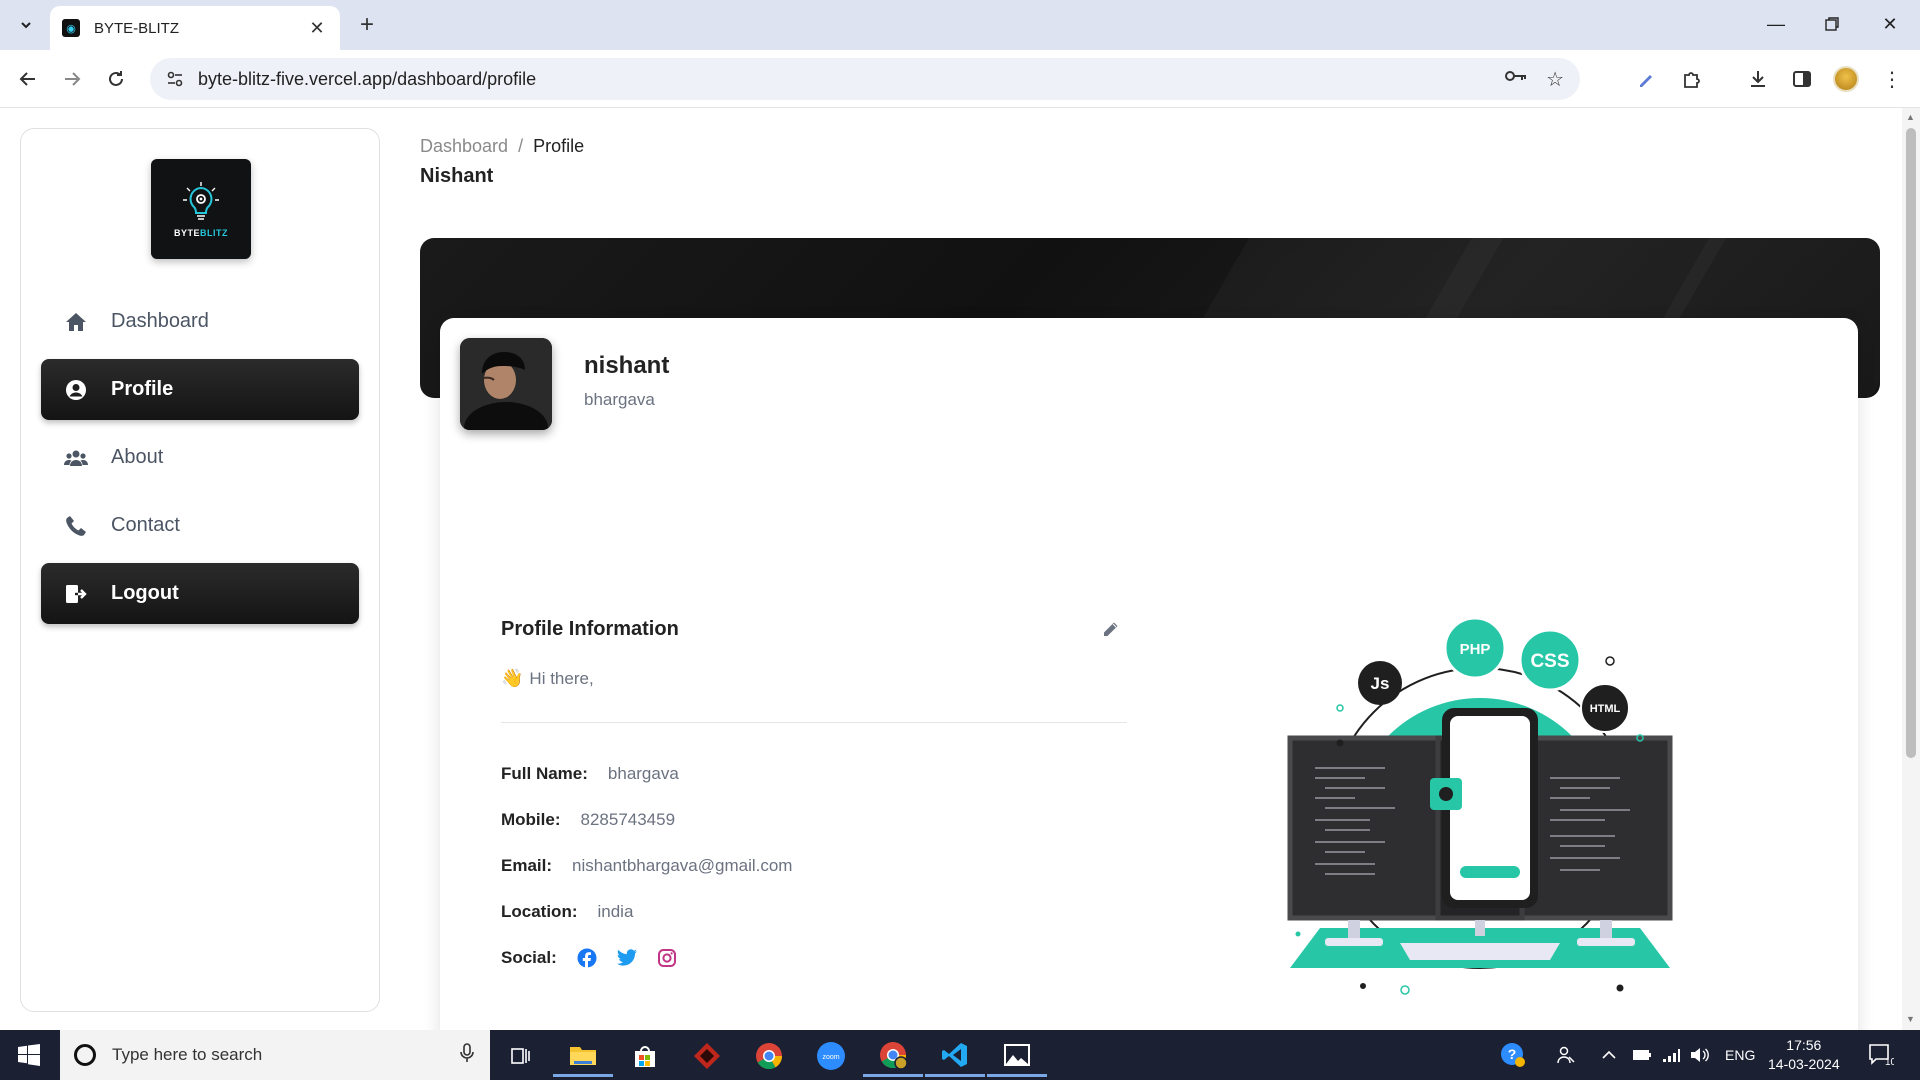 The height and width of the screenshot is (1080, 1920). Describe the element at coordinates (72, 79) in the screenshot. I see `forward-button` at that location.